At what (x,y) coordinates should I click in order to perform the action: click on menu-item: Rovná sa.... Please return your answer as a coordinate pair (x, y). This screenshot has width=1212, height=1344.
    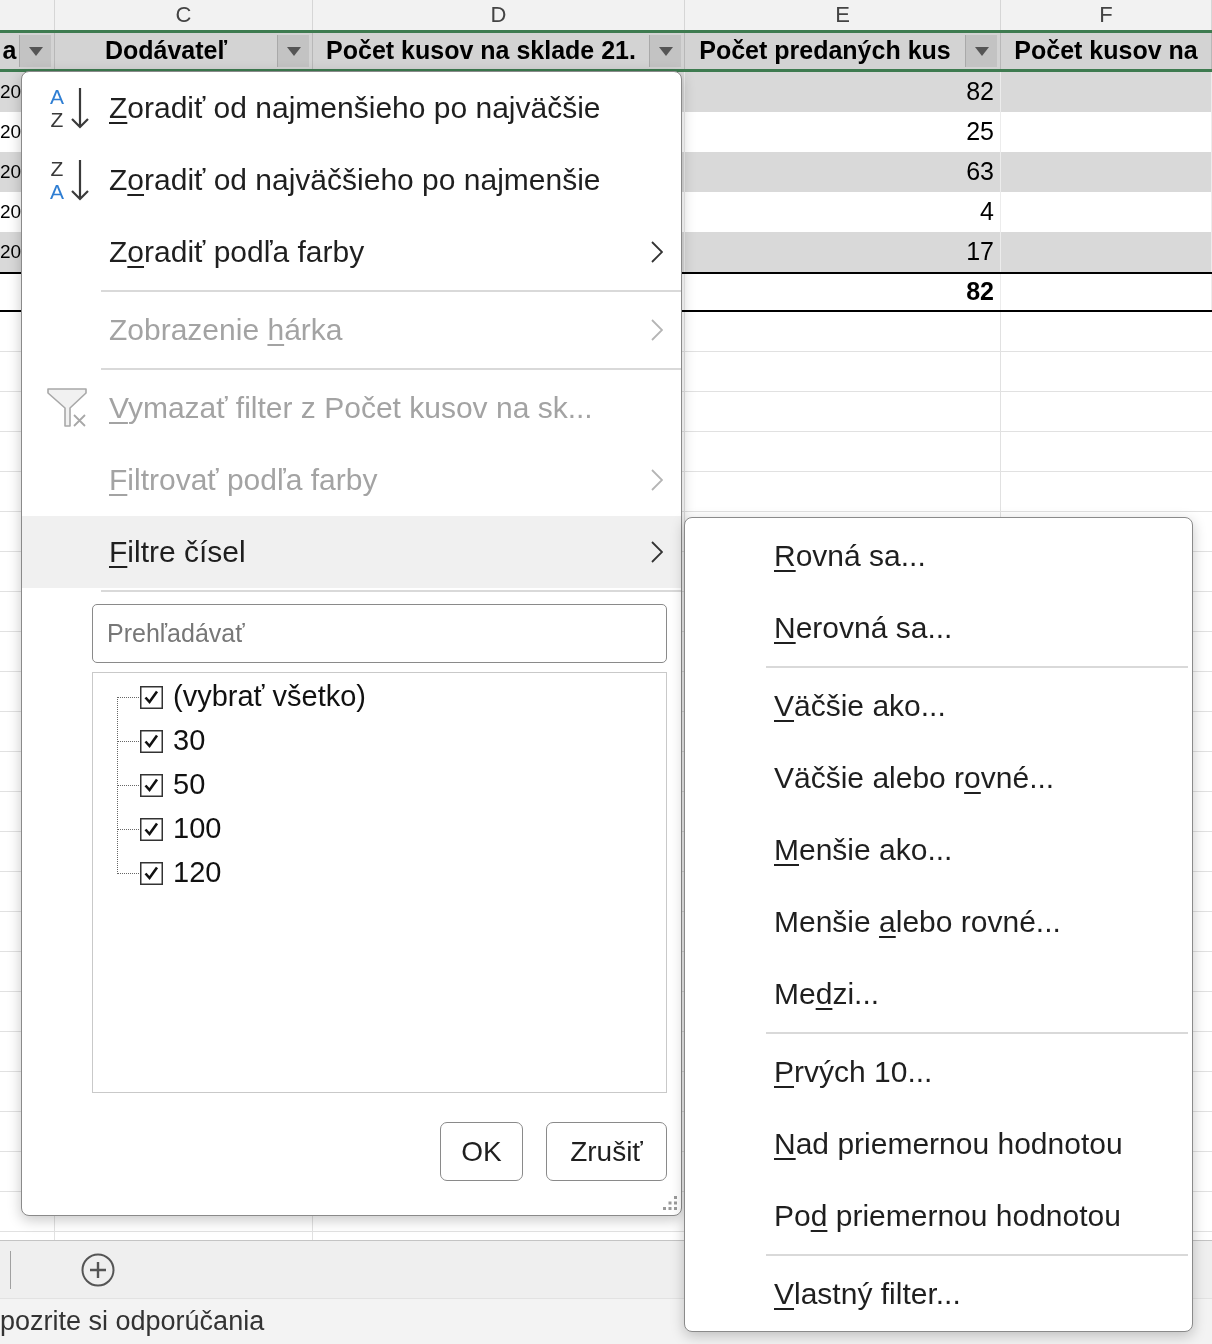
    Looking at the image, I should click on (938, 556).